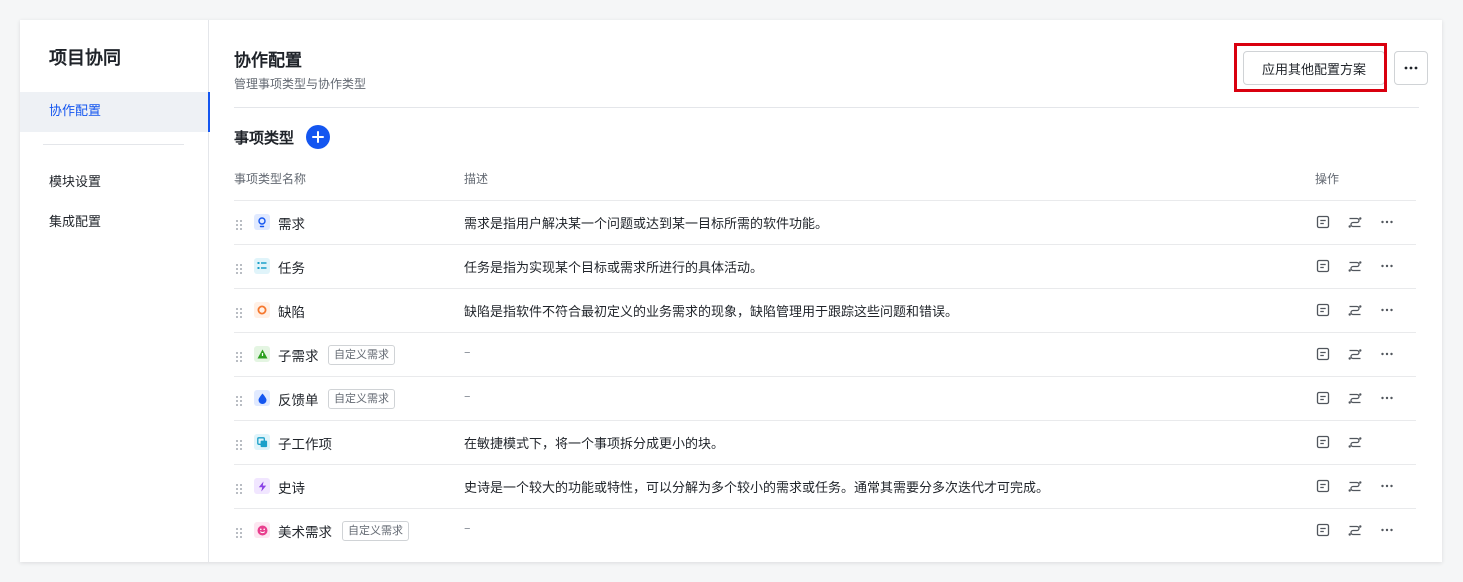 This screenshot has height=582, width=1463. What do you see at coordinates (115, 112) in the screenshot?
I see `sidebar-item-collab-config: 协作配置` at bounding box center [115, 112].